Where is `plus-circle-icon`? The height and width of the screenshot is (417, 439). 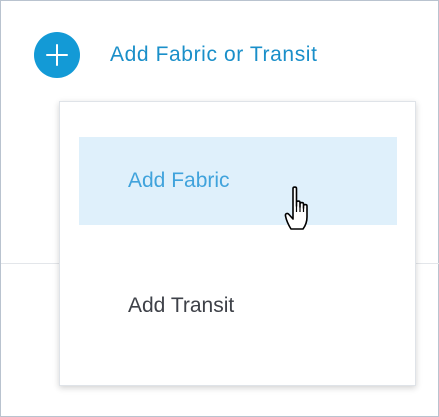
plus-circle-icon is located at coordinates (57, 55).